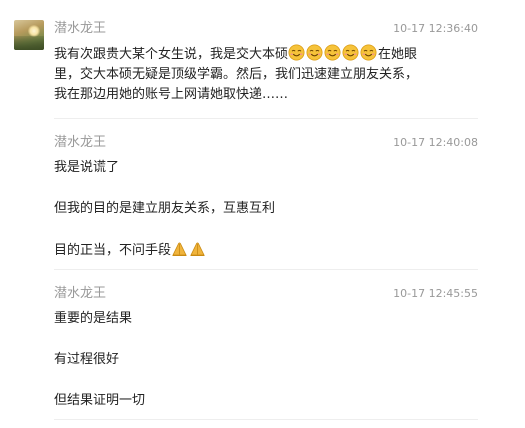 The image size is (525, 428). I want to click on message-line: 里，交大本硕无疑是顶级学霸。然后，我们迅速建立朋友关系，, so click(236, 74).